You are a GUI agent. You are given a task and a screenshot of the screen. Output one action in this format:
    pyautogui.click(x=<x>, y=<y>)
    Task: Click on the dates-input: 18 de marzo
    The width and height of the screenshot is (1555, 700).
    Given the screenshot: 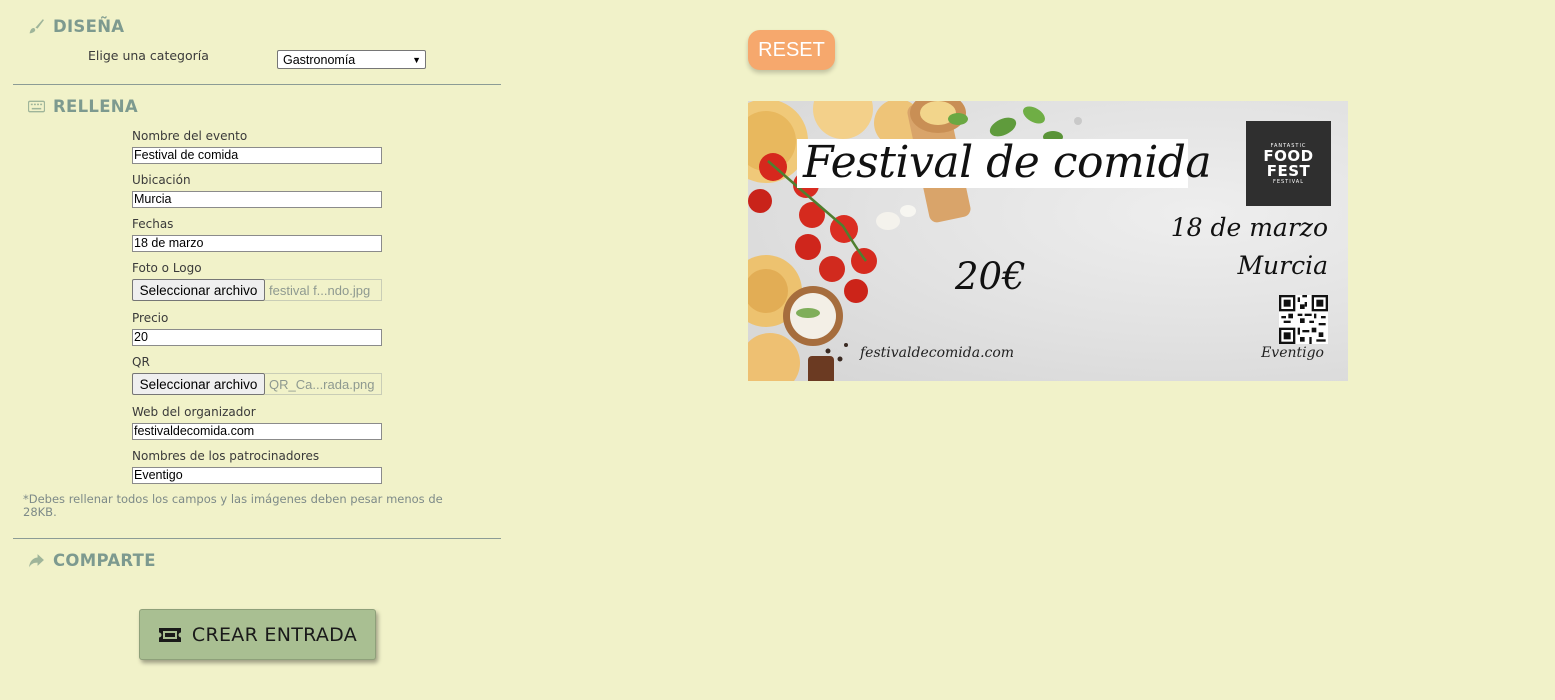 What is the action you would take?
    pyautogui.click(x=257, y=243)
    